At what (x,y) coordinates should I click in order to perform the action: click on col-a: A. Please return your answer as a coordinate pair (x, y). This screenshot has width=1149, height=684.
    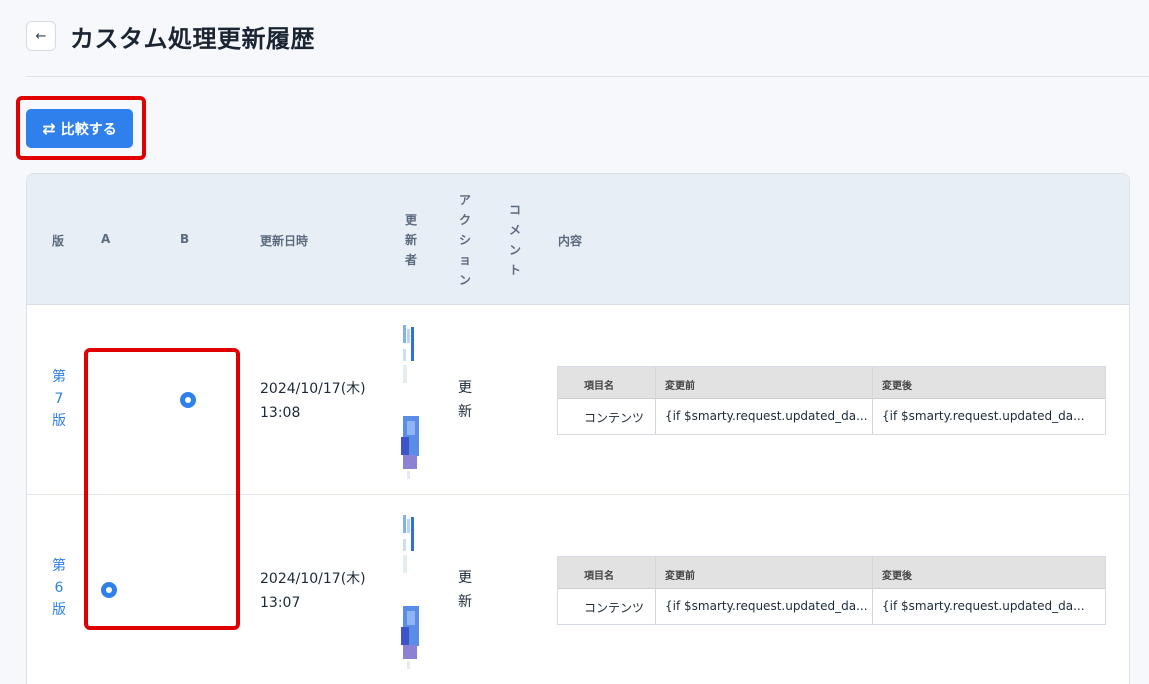
    Looking at the image, I should click on (106, 239).